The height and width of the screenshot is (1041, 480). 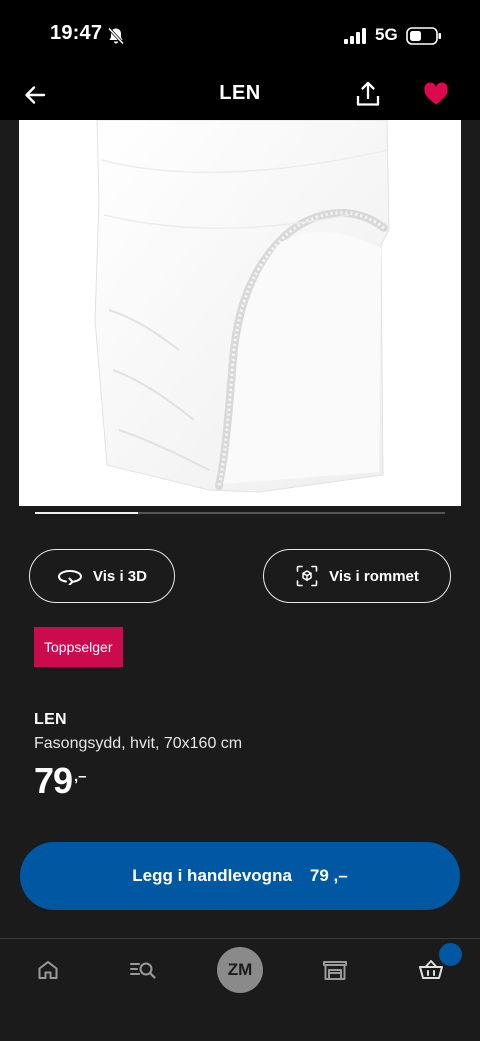 I want to click on home-icon, so click(x=48, y=970).